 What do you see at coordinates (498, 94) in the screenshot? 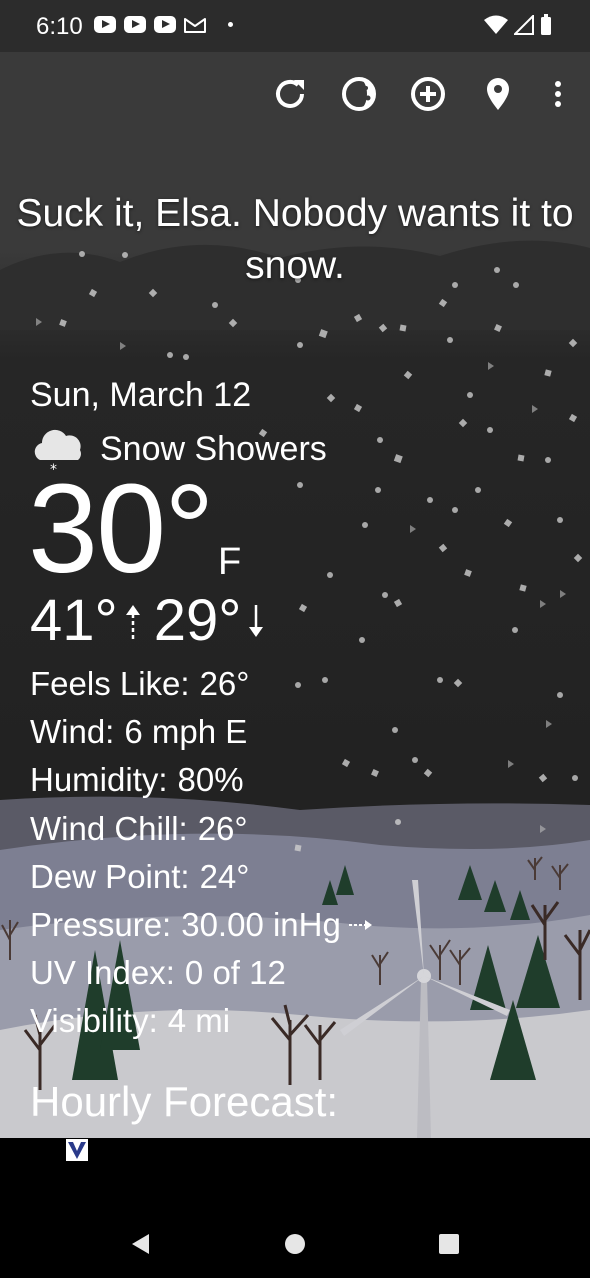
I see `location-pin-icon` at bounding box center [498, 94].